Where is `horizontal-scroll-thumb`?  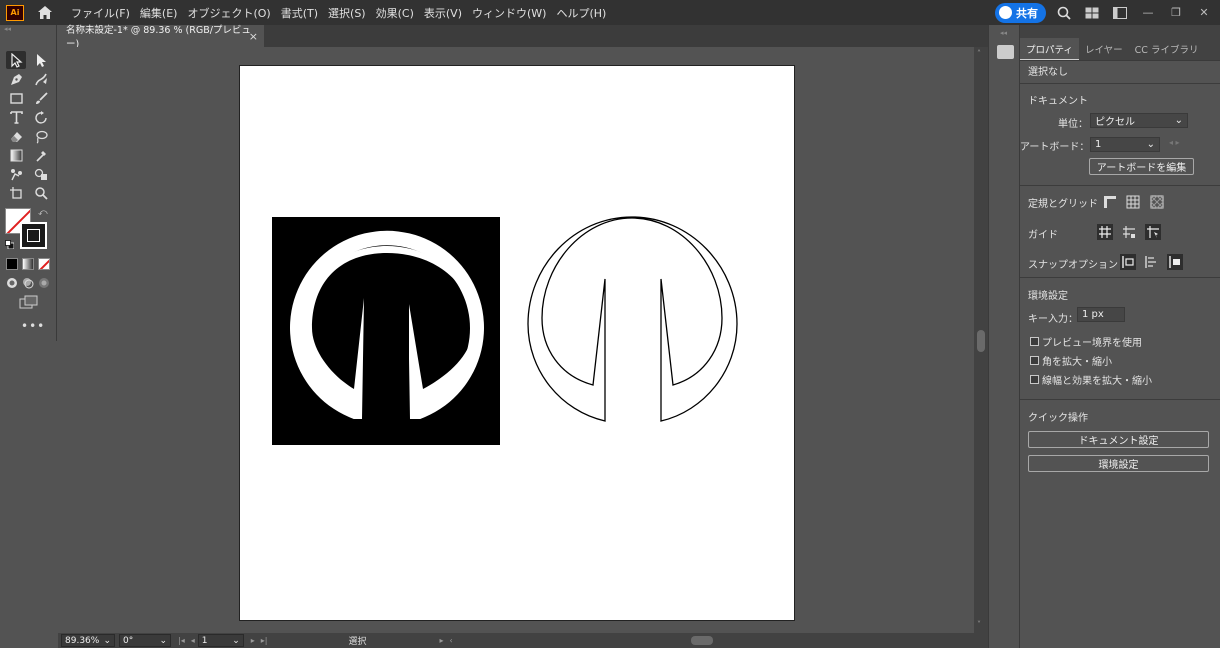
horizontal-scroll-thumb is located at coordinates (701, 640).